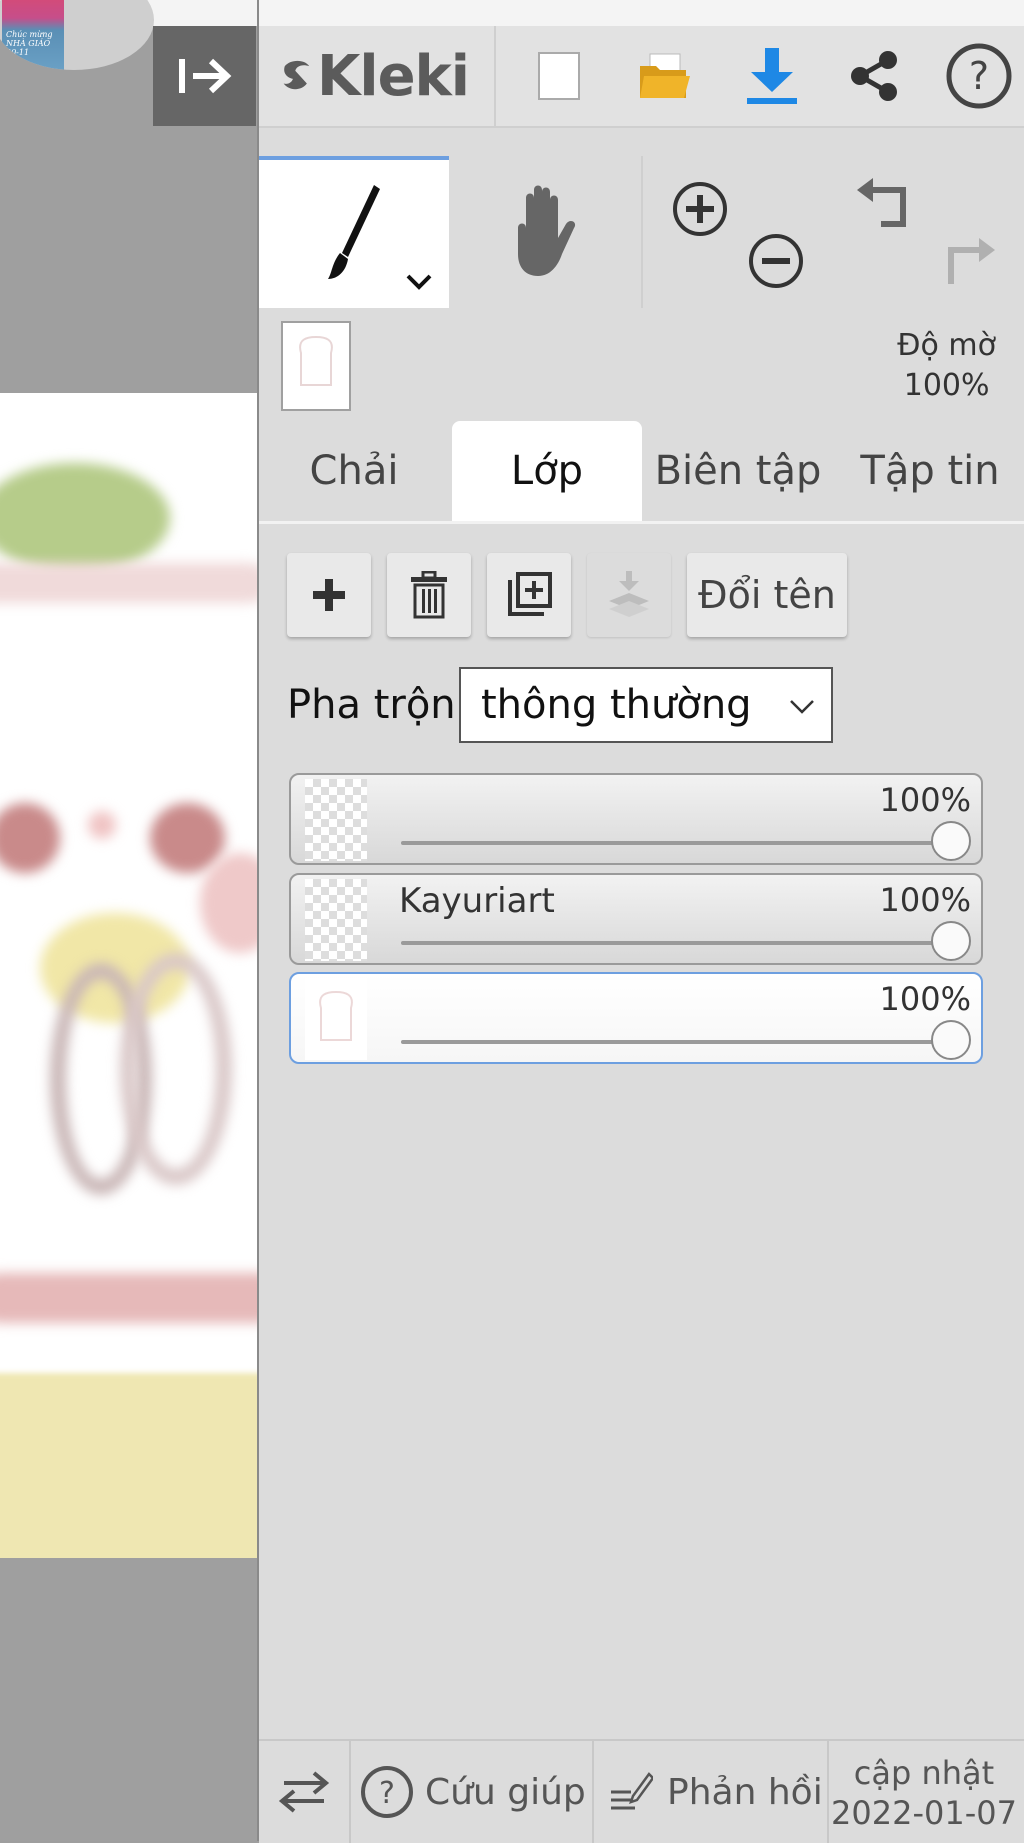  I want to click on rename-layer-button: Đổi tên, so click(767, 595).